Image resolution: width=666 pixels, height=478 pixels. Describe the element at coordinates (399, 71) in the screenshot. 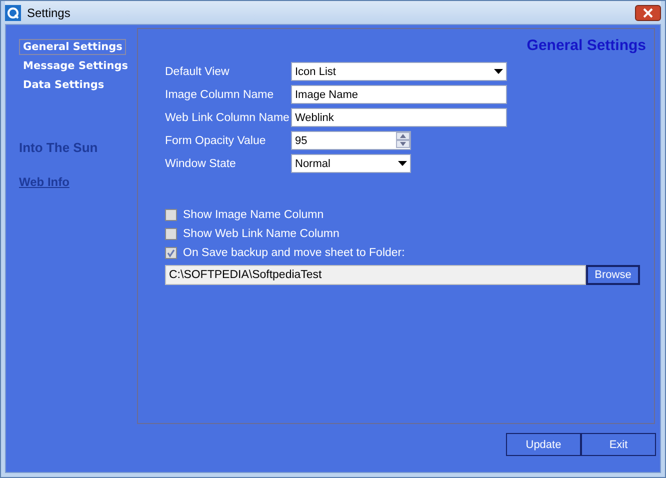

I see `dropdown: Icon List` at that location.